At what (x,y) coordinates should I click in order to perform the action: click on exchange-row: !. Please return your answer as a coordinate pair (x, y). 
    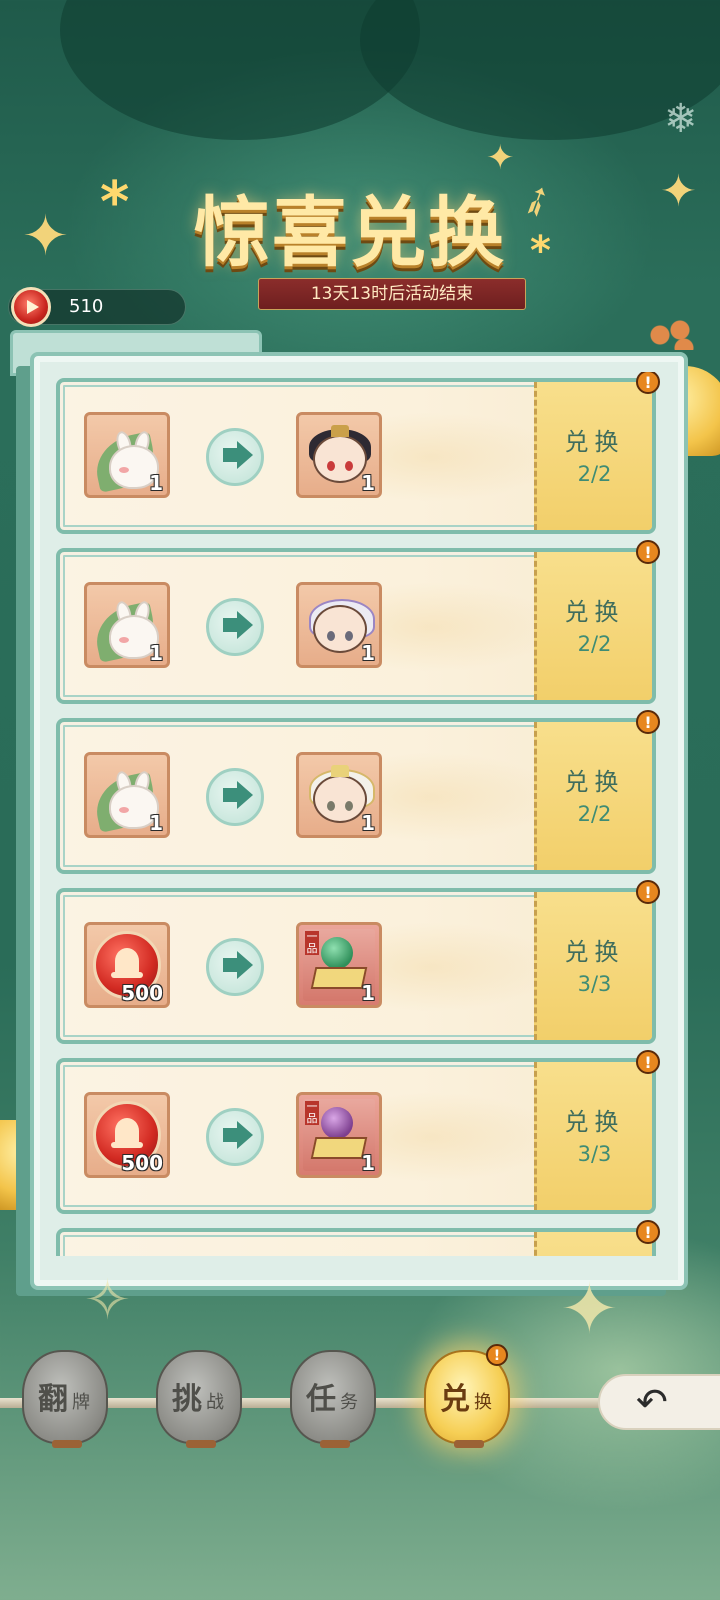
    Looking at the image, I should click on (358, 1238).